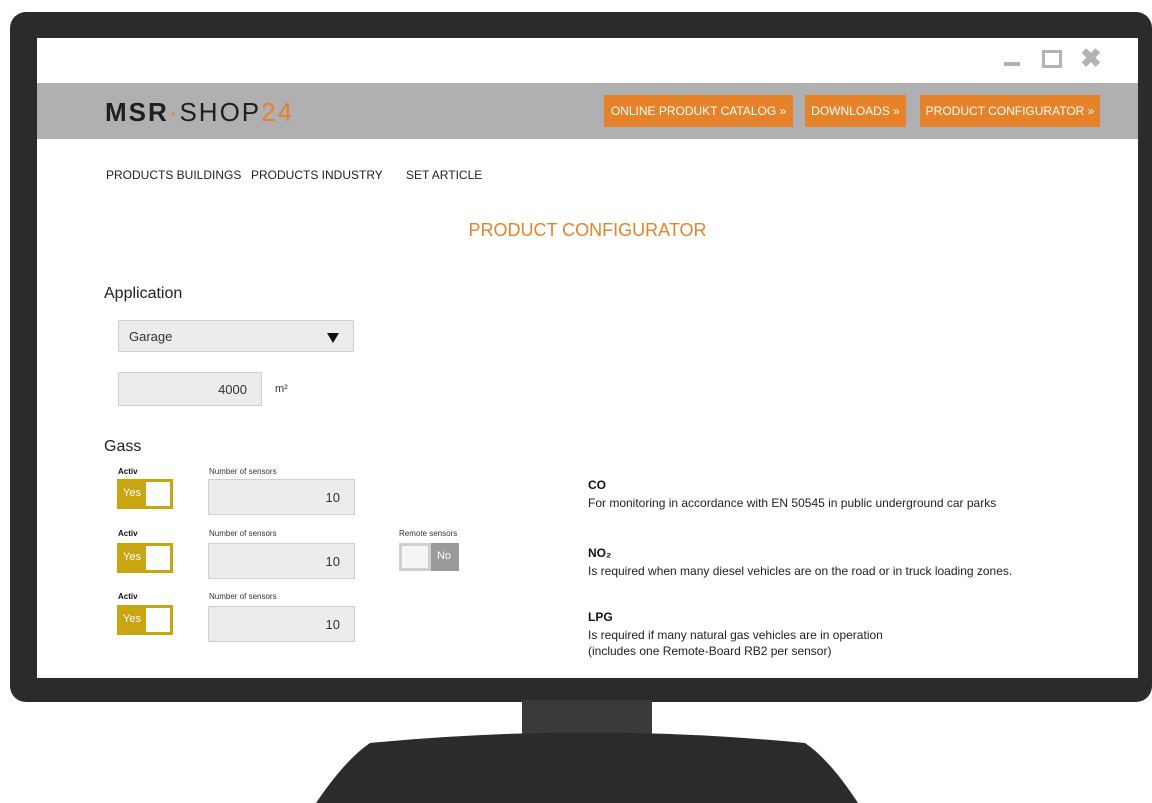 This screenshot has height=803, width=1152. I want to click on no2-active-toggle: Yes, so click(145, 558).